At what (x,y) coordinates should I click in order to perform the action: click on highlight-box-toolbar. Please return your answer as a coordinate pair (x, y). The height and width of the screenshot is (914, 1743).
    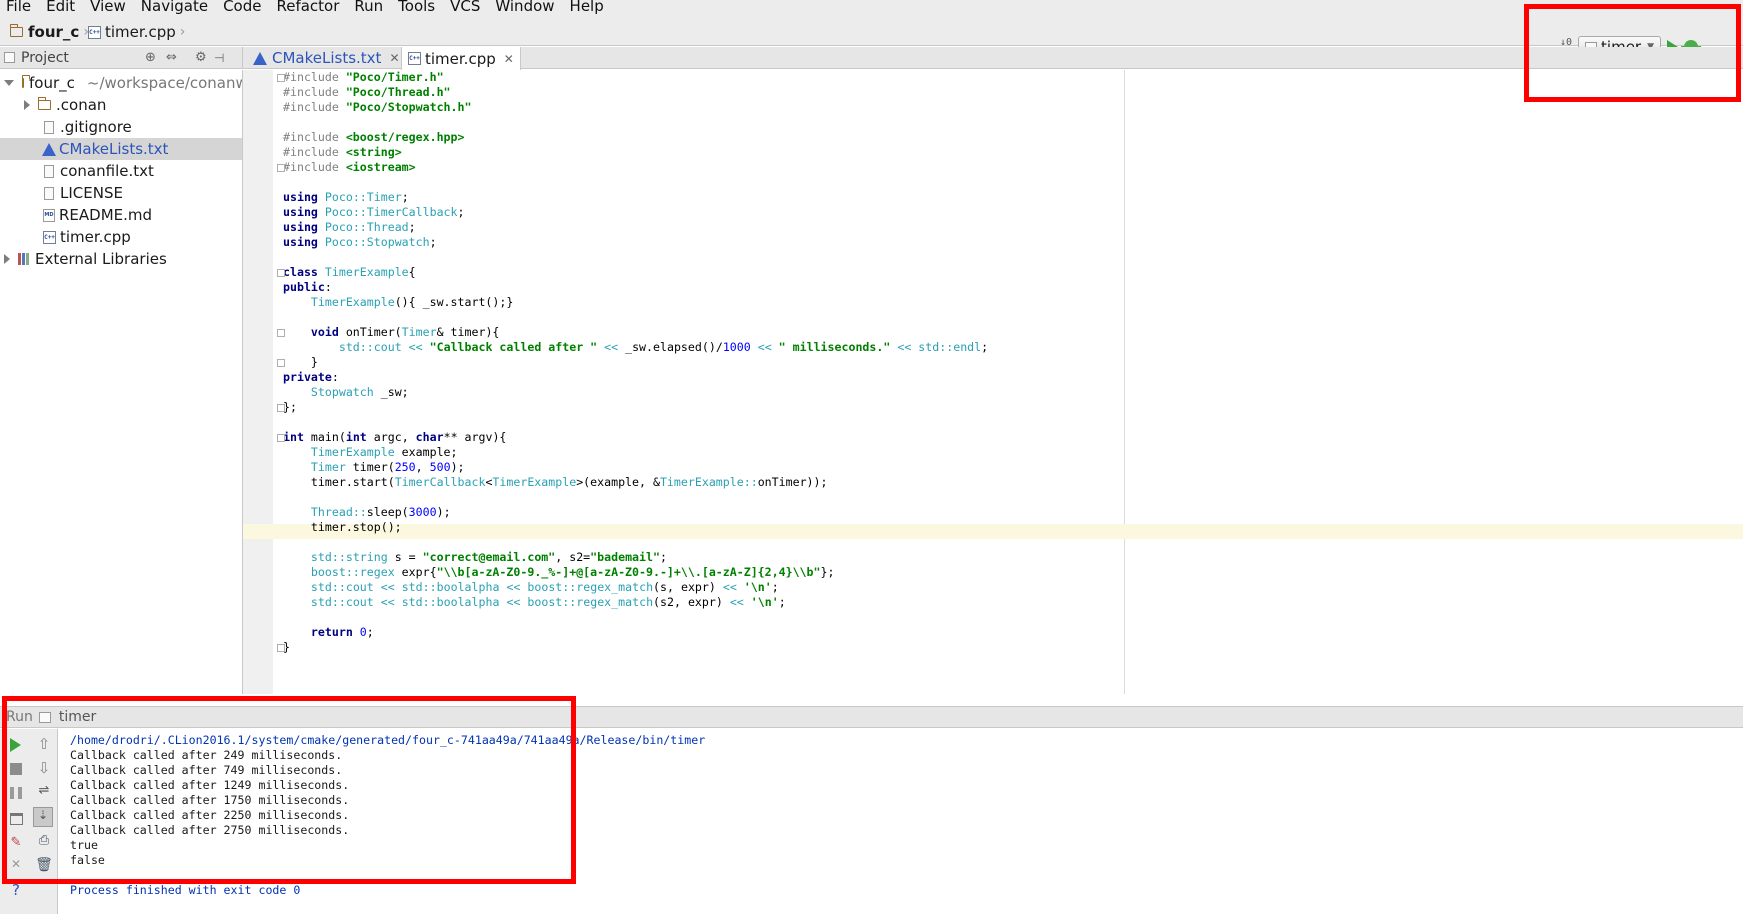
    Looking at the image, I should click on (1632, 53).